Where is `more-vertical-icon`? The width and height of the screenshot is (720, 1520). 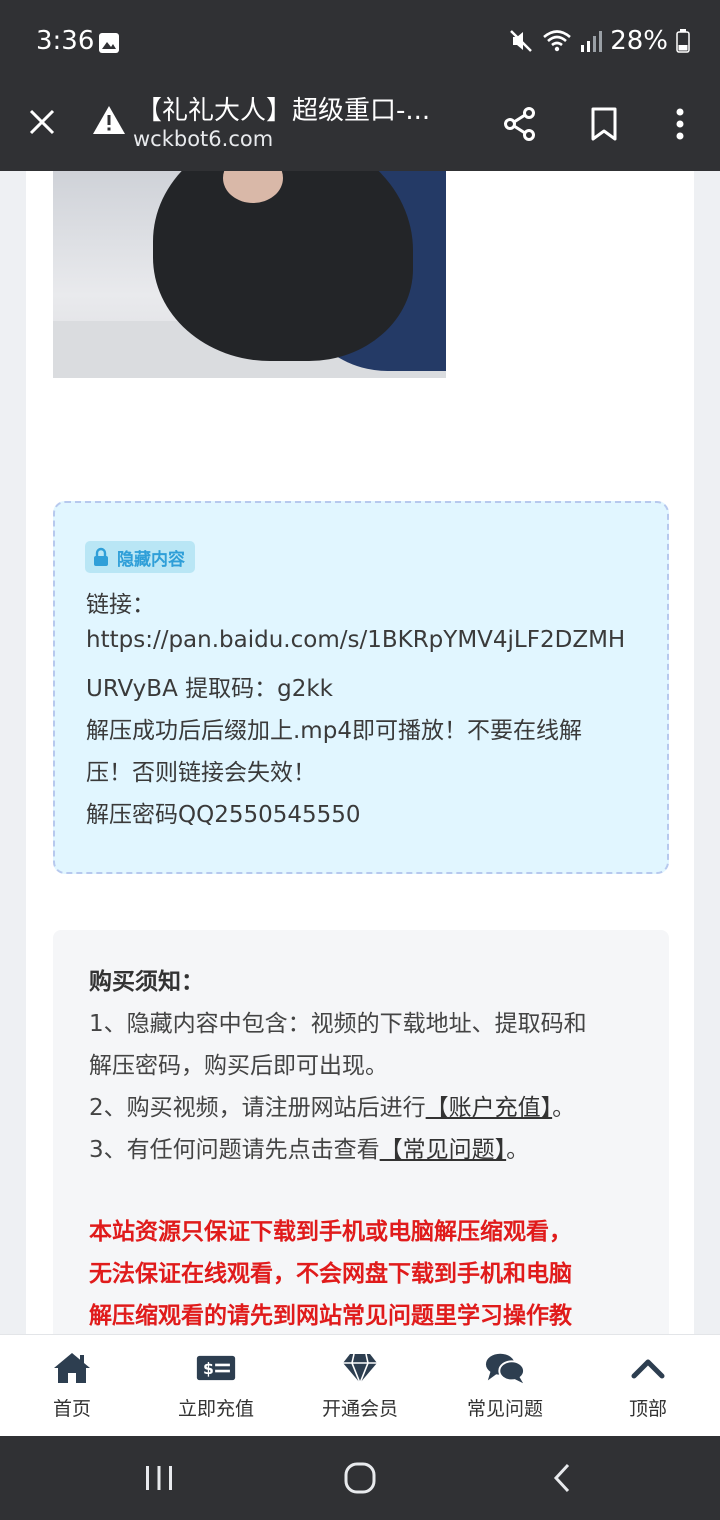
more-vertical-icon is located at coordinates (680, 124).